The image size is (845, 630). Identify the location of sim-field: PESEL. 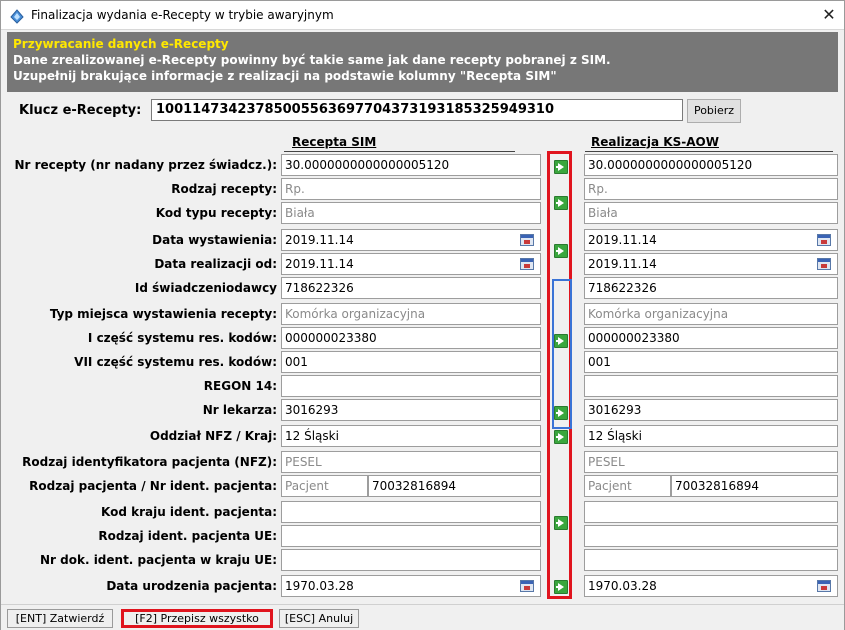
(411, 462).